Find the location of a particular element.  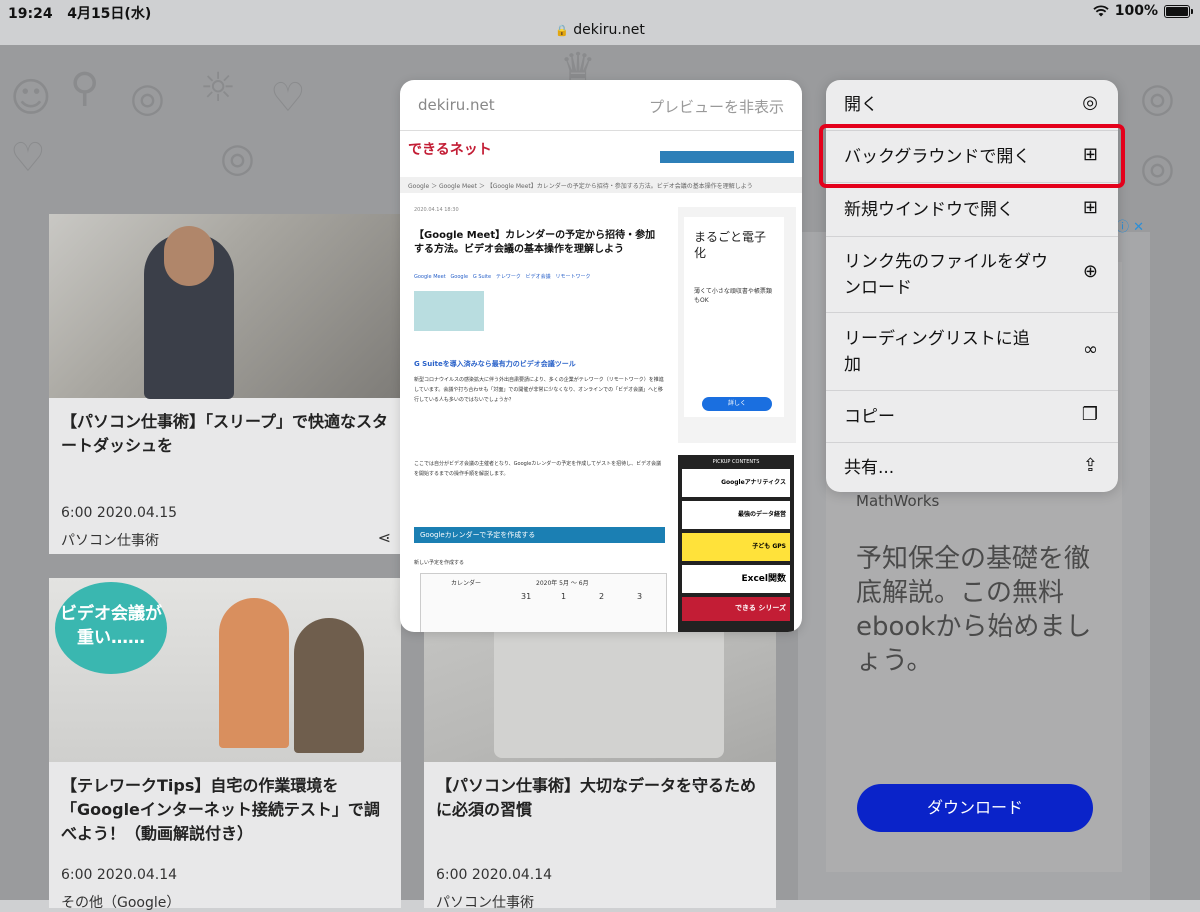

article-image is located at coordinates (449, 311).